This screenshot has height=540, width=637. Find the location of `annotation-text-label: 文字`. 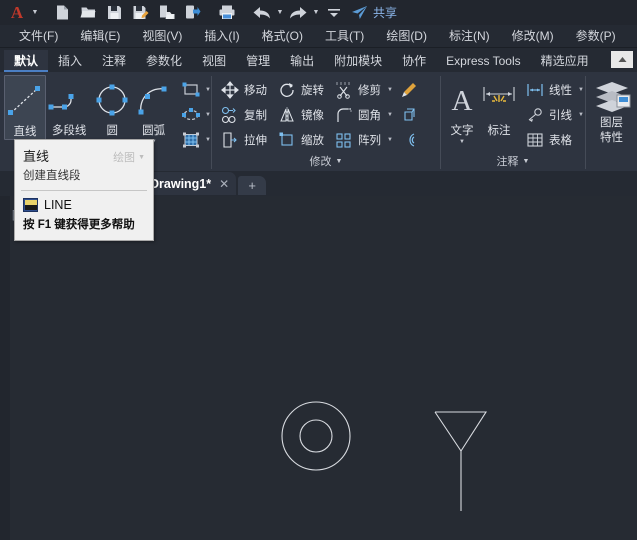

annotation-text-label: 文字 is located at coordinates (462, 131).